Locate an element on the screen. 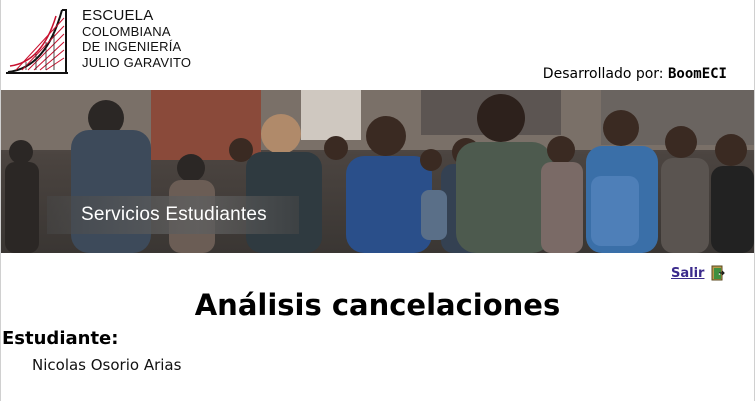  student-name: Nicolas Osorio Arias is located at coordinates (107, 365).